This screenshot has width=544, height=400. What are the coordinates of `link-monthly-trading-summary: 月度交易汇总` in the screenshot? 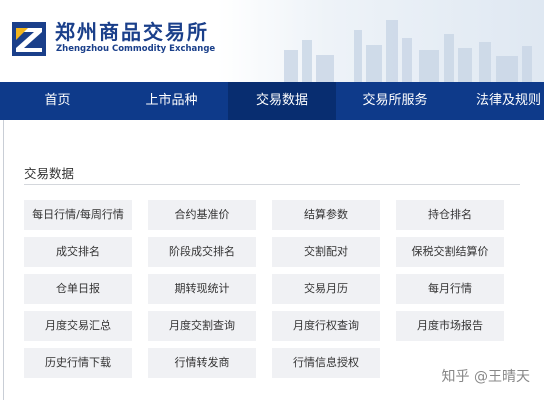 It's located at (78, 326).